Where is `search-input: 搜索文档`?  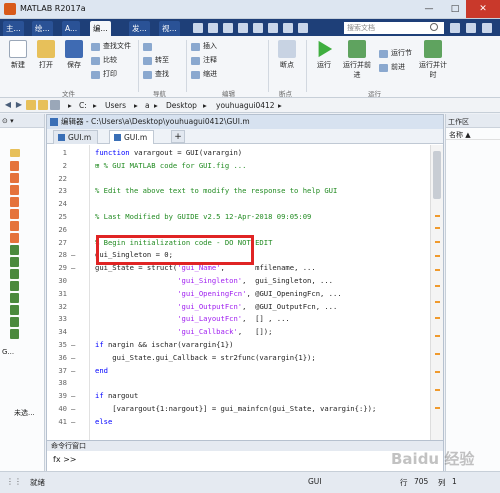 search-input: 搜索文档 is located at coordinates (394, 28).